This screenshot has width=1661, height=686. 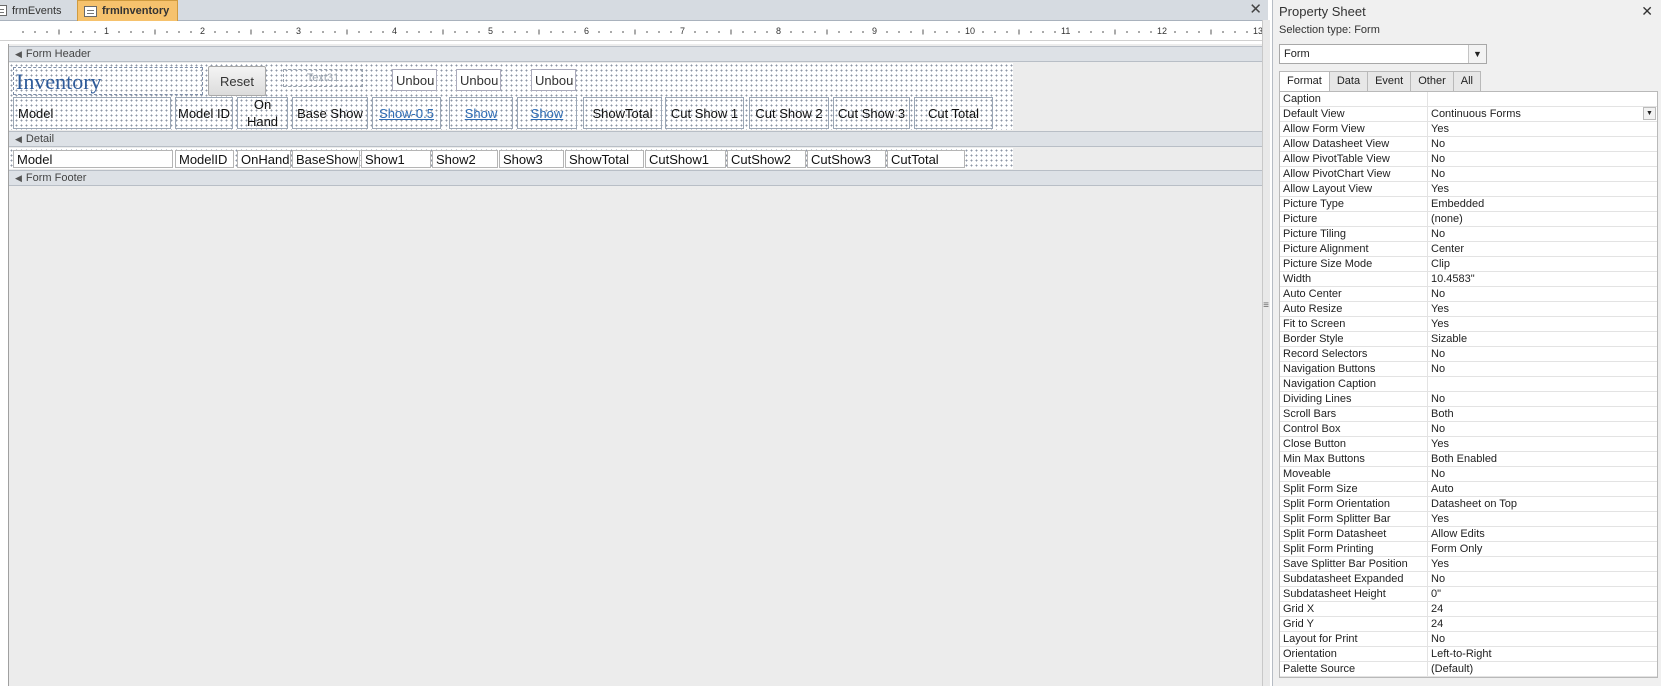 I want to click on header-label-5: Show, so click(x=481, y=113).